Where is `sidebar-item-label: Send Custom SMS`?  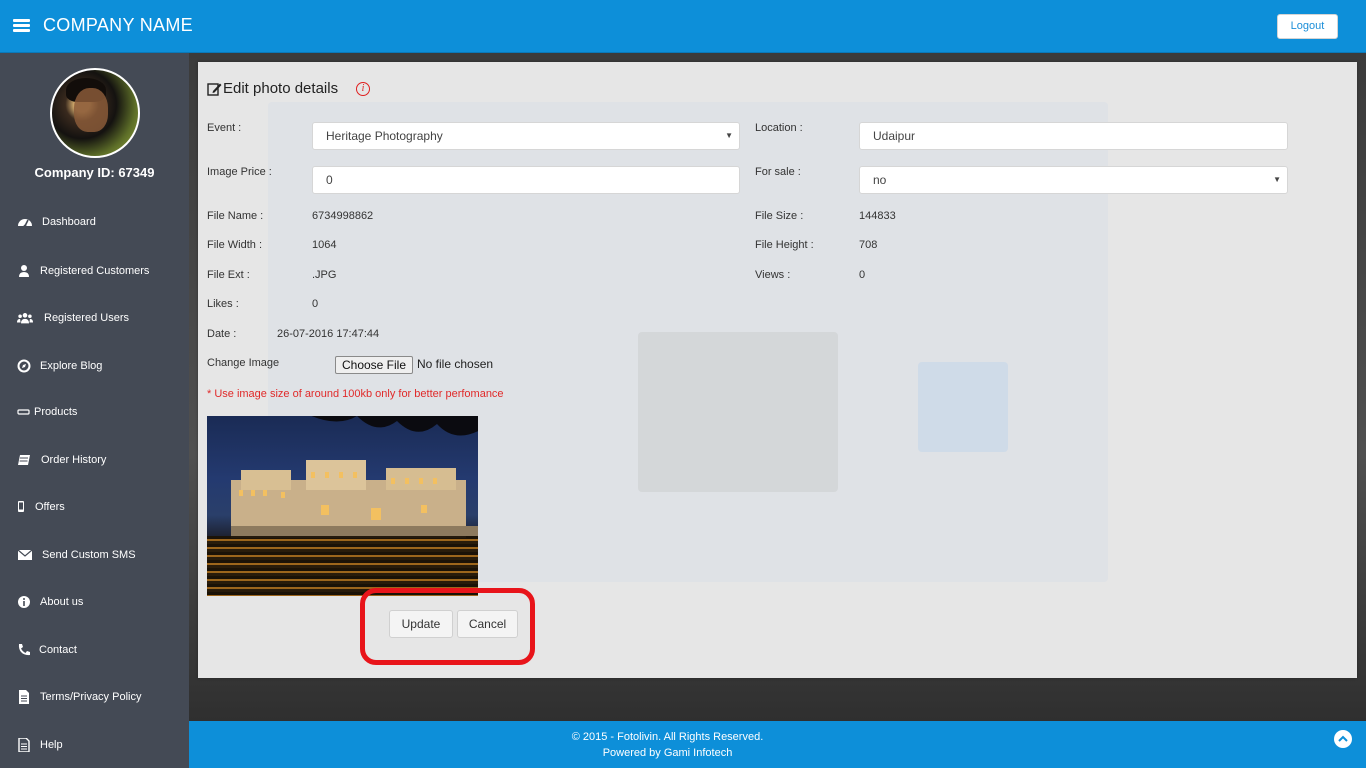 sidebar-item-label: Send Custom SMS is located at coordinates (89, 555).